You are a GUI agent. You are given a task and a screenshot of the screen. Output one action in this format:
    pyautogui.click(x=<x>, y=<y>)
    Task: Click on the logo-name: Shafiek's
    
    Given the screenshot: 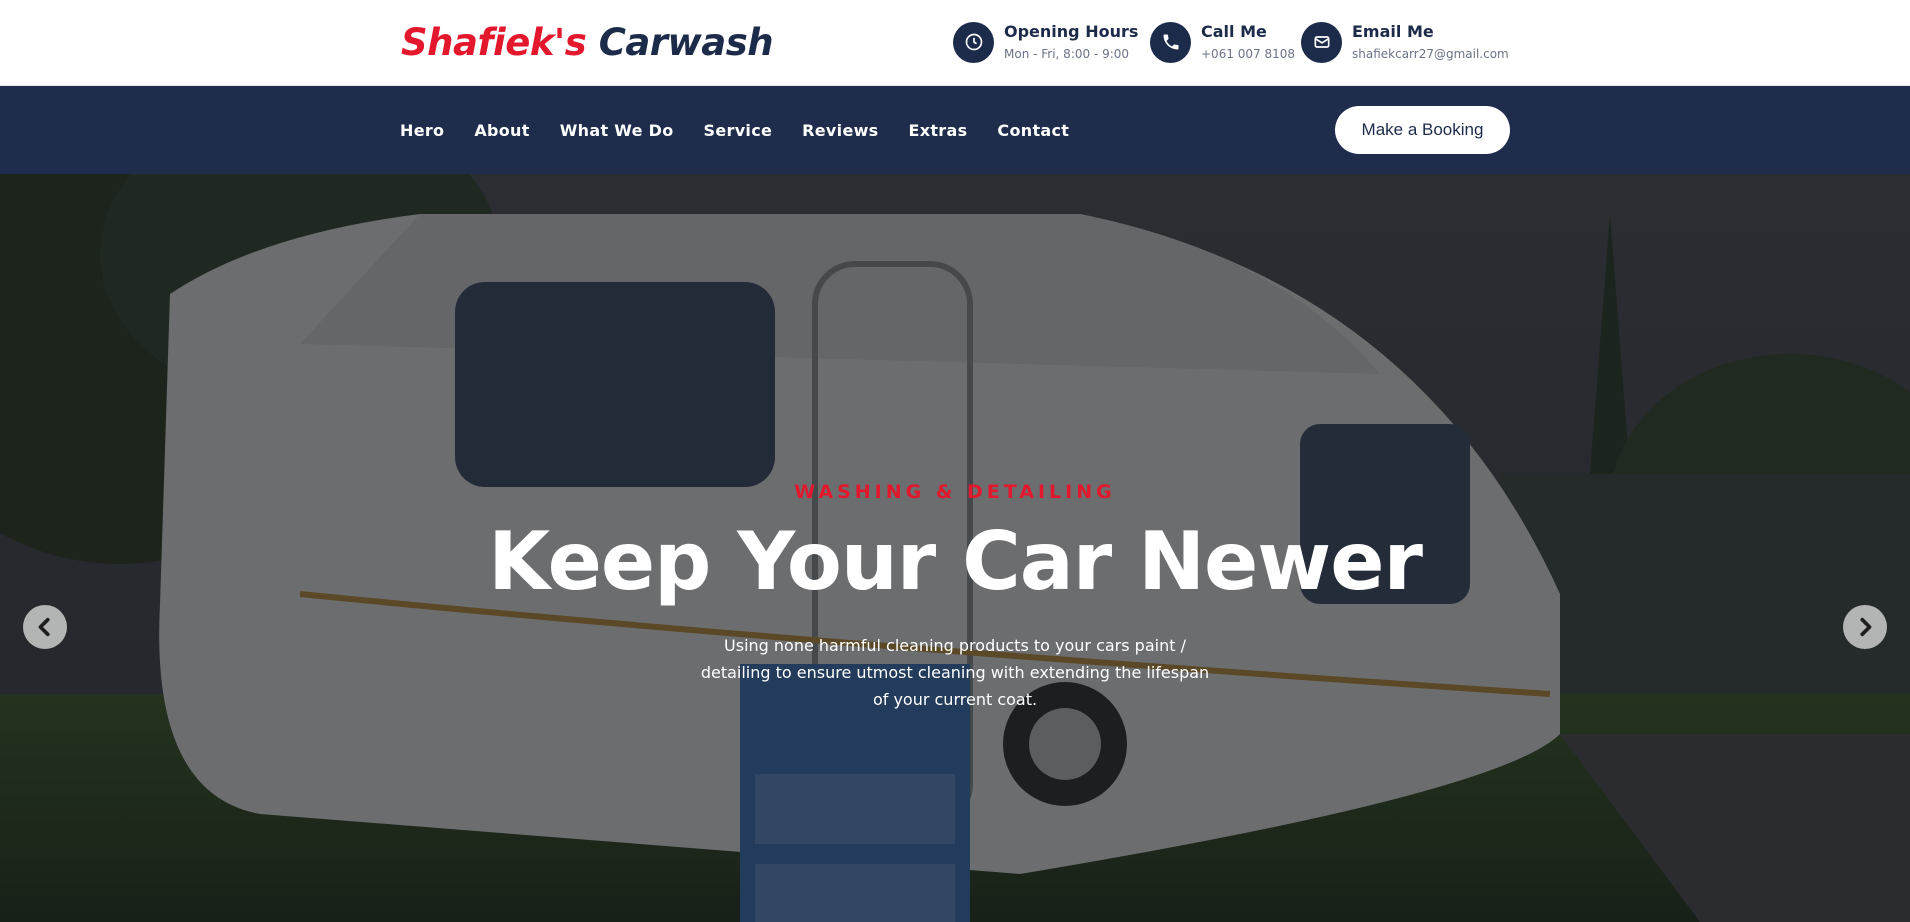 What is the action you would take?
    pyautogui.click(x=494, y=42)
    